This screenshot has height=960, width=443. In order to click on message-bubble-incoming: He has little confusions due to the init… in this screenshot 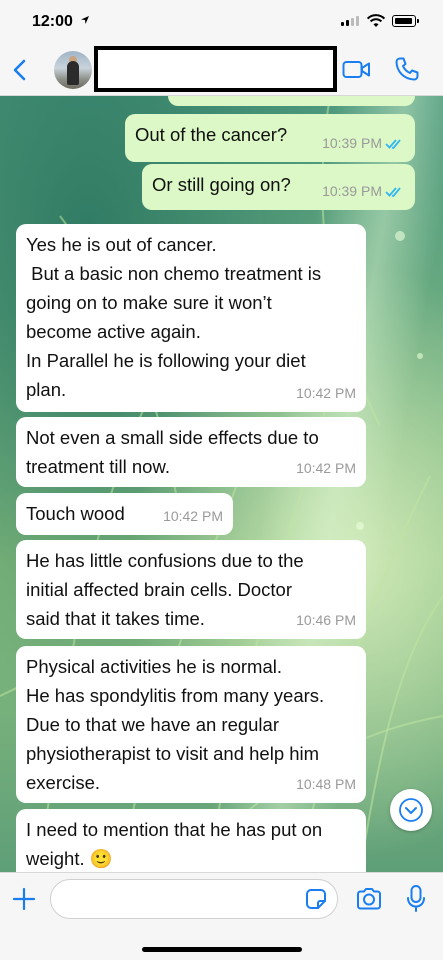, I will do `click(191, 589)`.